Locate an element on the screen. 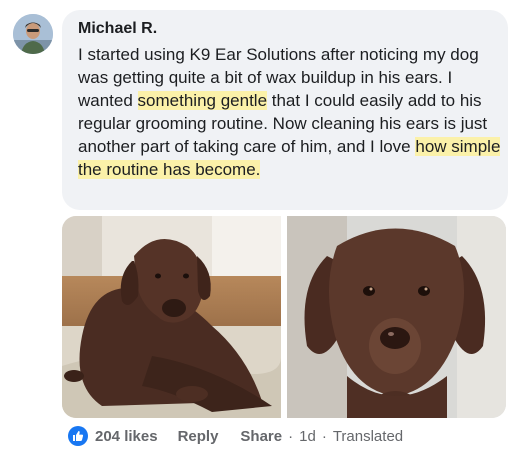 Image resolution: width=520 pixels, height=452 pixels. comment-author: Michael R. is located at coordinates (117, 29).